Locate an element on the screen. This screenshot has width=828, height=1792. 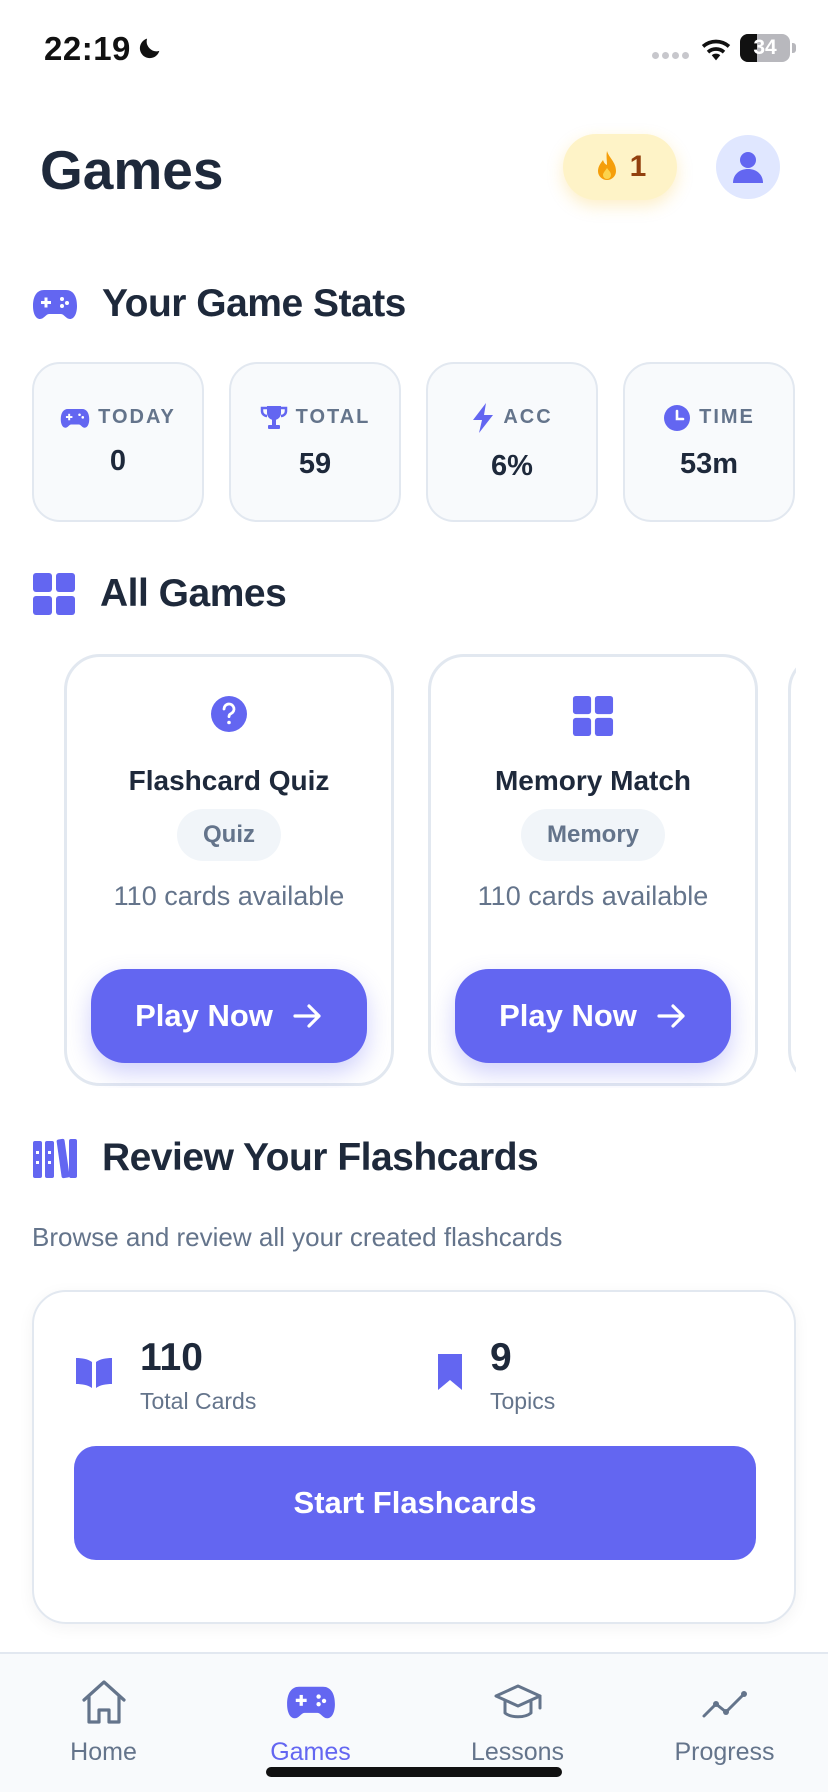
stats-row: TODAY 0 TOTAL 59 ACC 6% TIME 53m is located at coordinates (414, 442).